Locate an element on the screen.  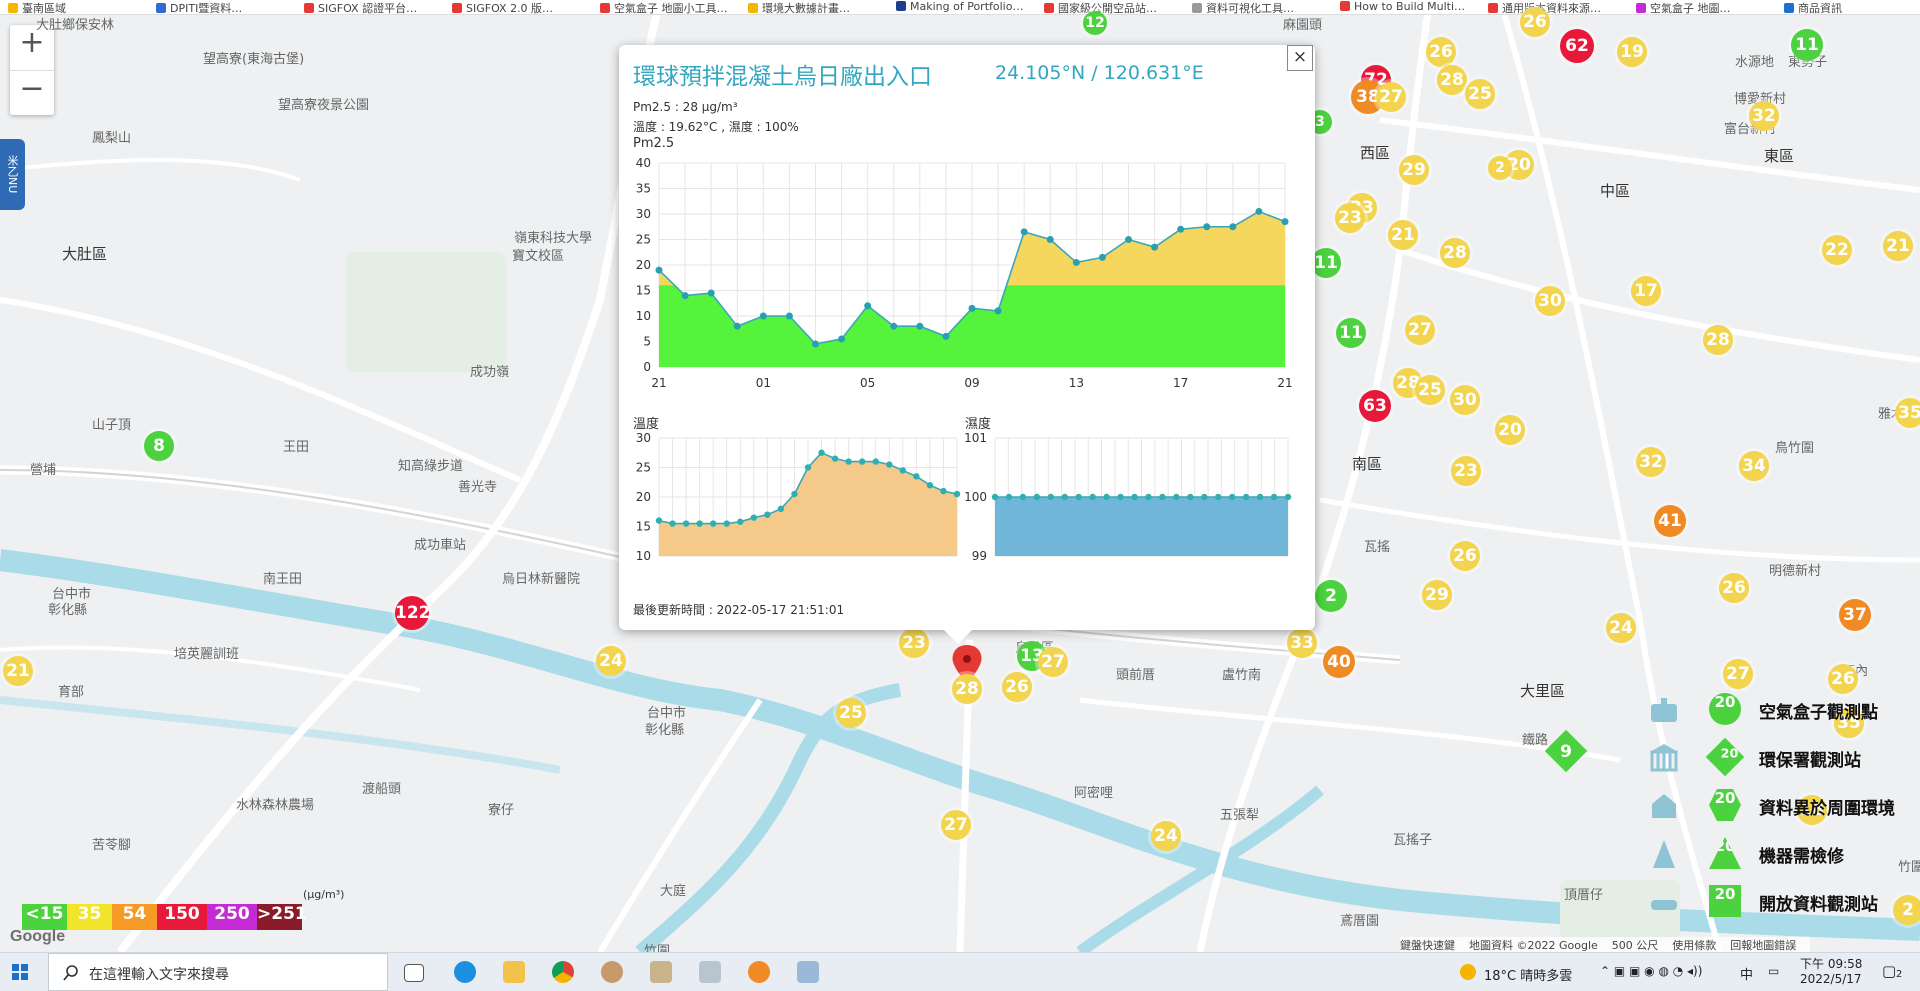
sensor-marker: 35 is located at coordinates (1907, 413).